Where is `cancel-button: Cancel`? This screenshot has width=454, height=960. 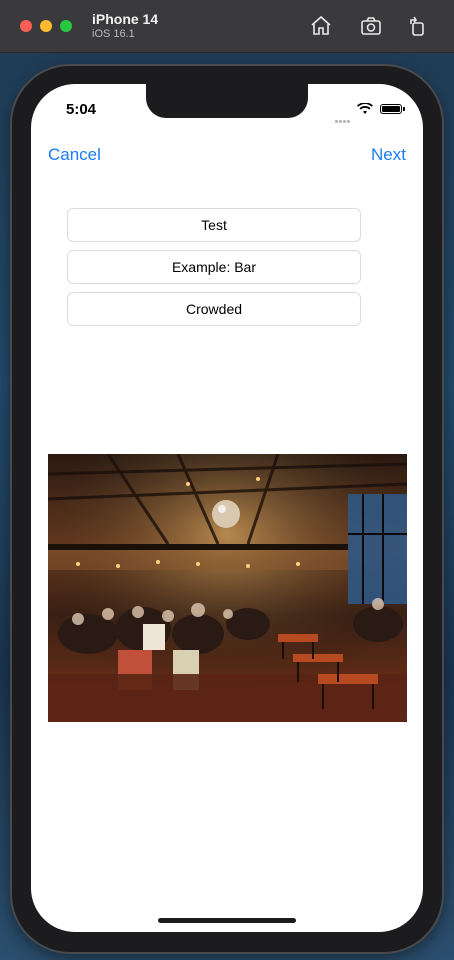
cancel-button: Cancel is located at coordinates (74, 155).